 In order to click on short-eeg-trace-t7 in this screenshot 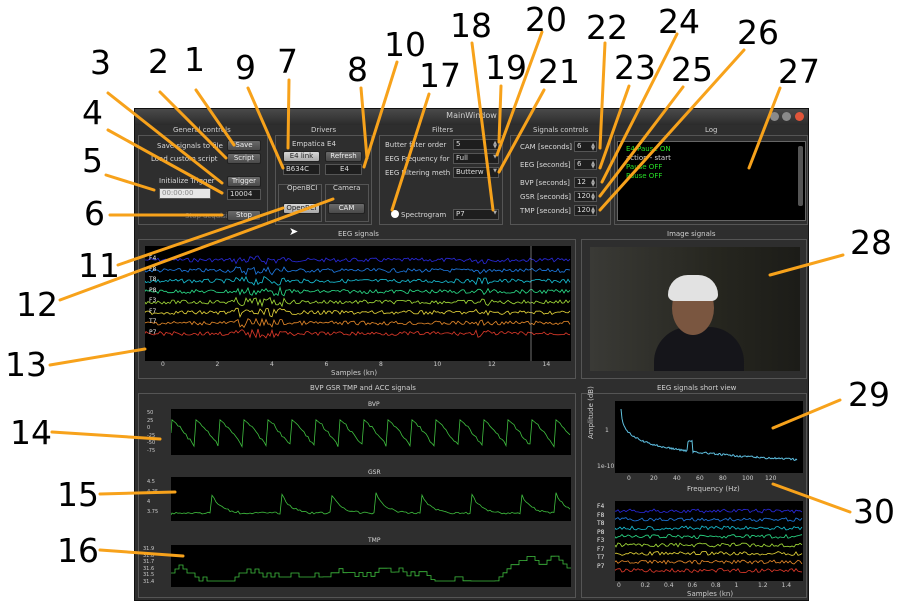, I will do `click(708, 562)`.